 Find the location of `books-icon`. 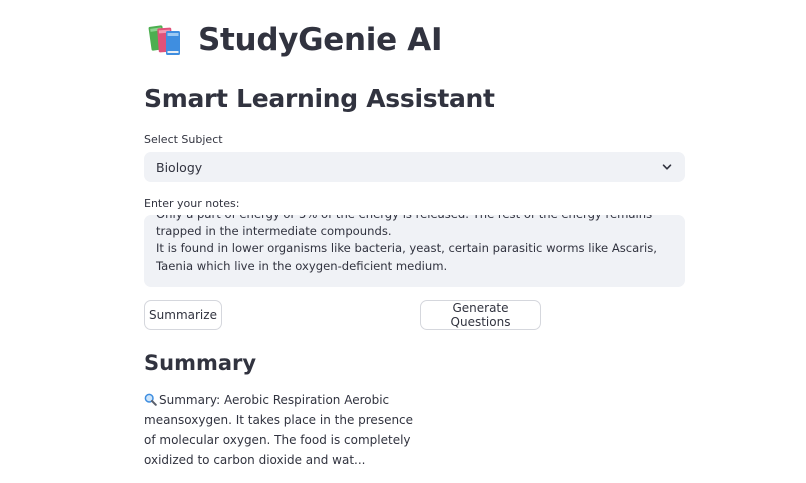

books-icon is located at coordinates (167, 40).